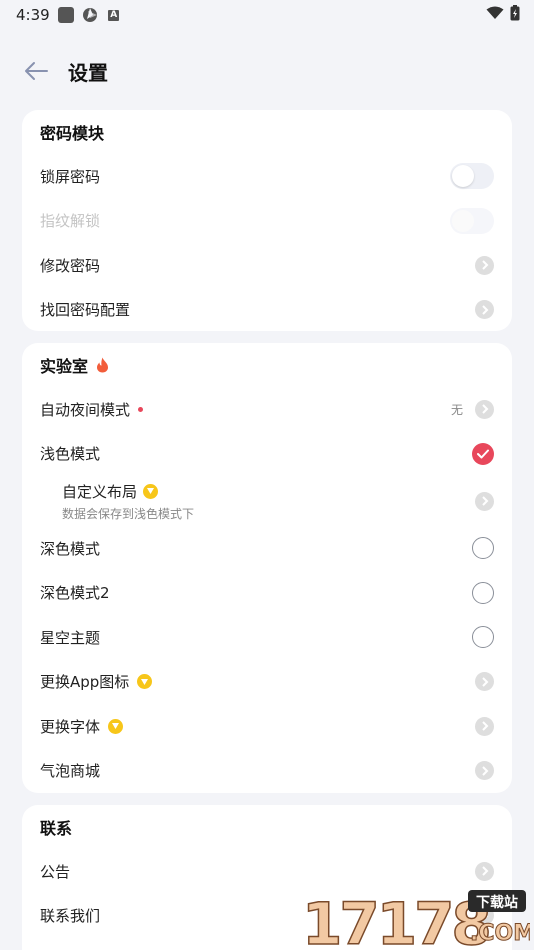 This screenshot has height=950, width=534. Describe the element at coordinates (267, 726) in the screenshot. I see `change-font-row: 更换字体` at that location.